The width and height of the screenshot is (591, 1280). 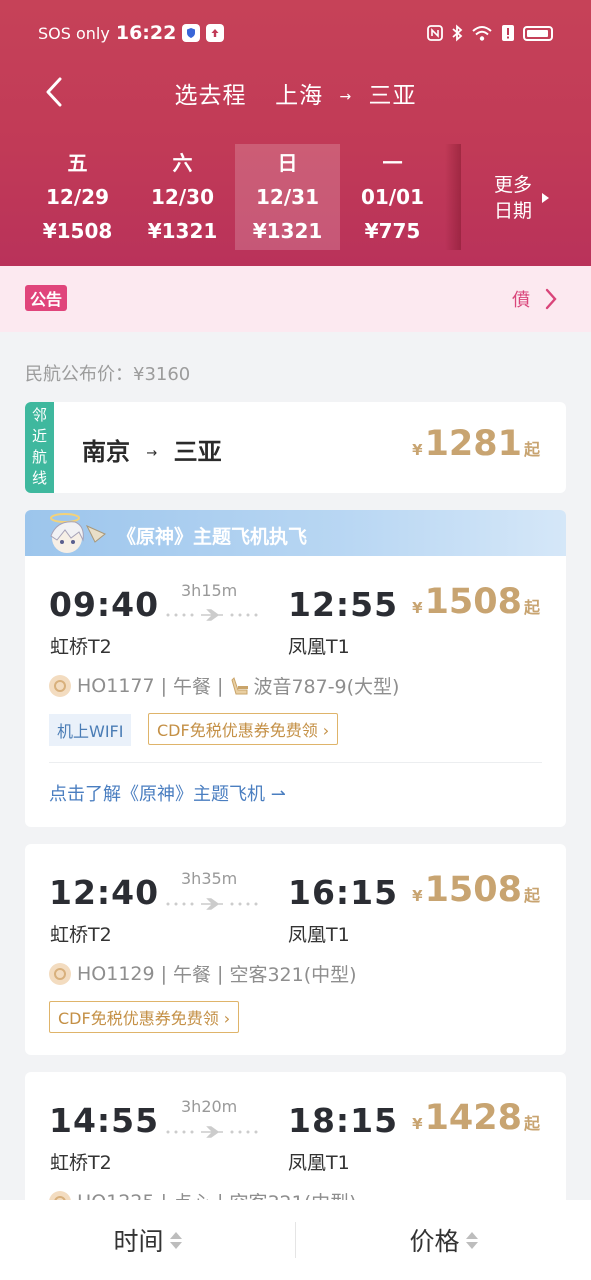 What do you see at coordinates (197, 452) in the screenshot?
I see `nearby-destination: 三亚` at bounding box center [197, 452].